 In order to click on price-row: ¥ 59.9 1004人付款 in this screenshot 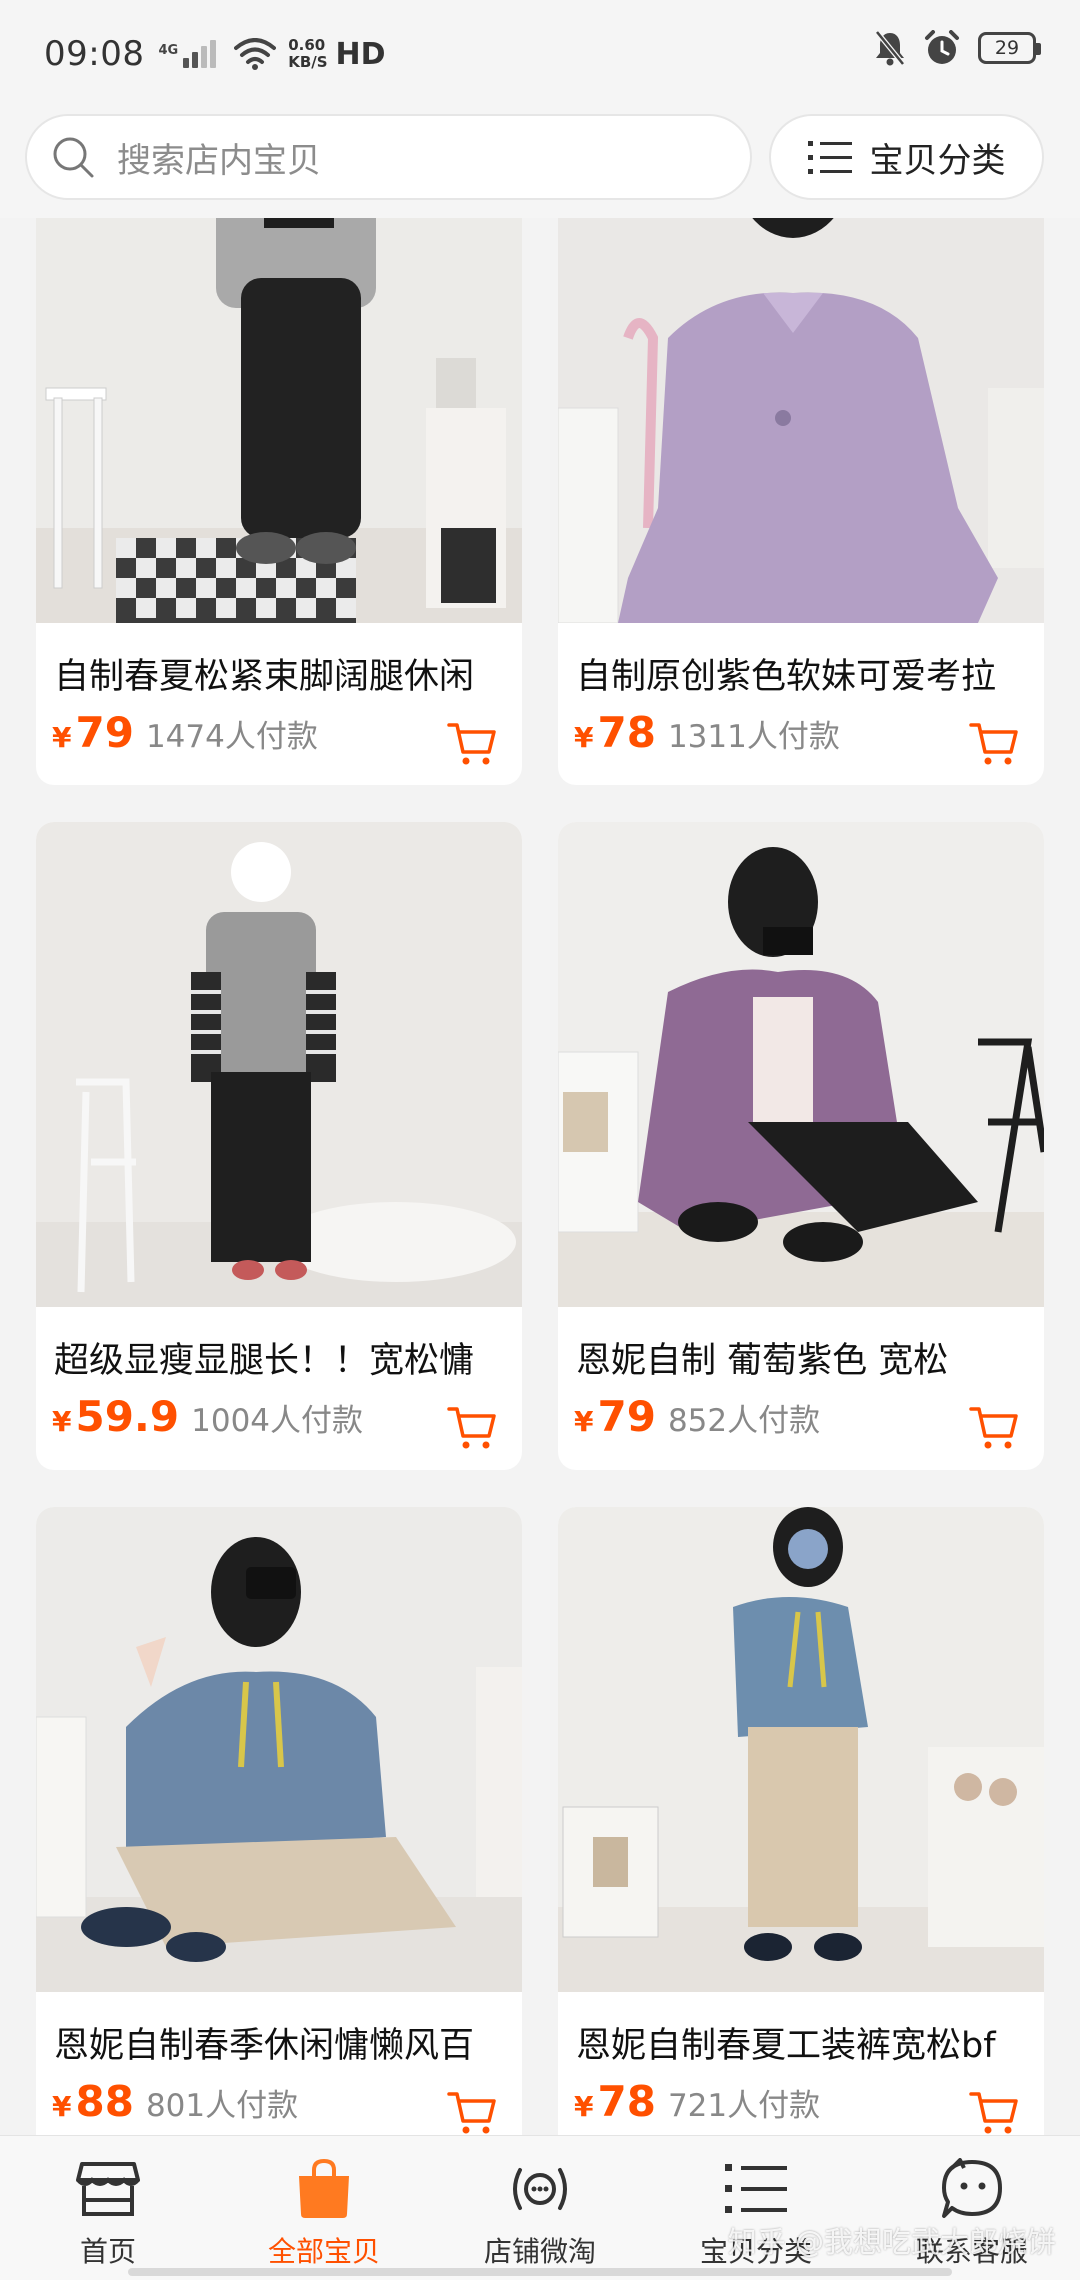, I will do `click(207, 1416)`.